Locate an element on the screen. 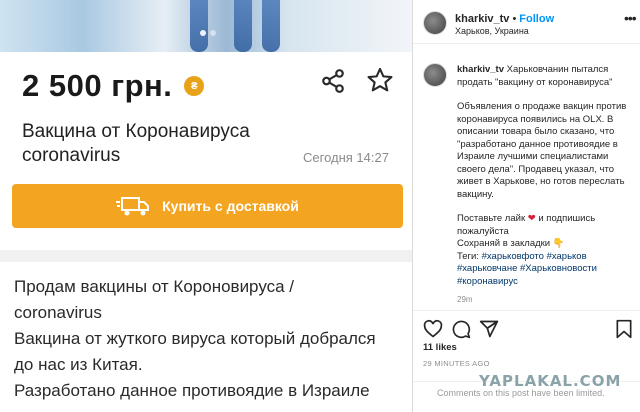  truck-icon is located at coordinates (133, 206).